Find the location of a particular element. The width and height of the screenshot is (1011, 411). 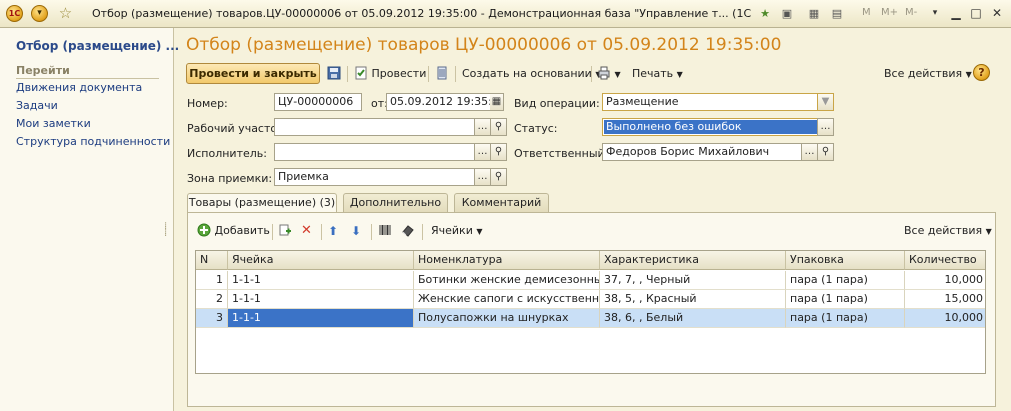

add-row-button: Добавить is located at coordinates (233, 231).